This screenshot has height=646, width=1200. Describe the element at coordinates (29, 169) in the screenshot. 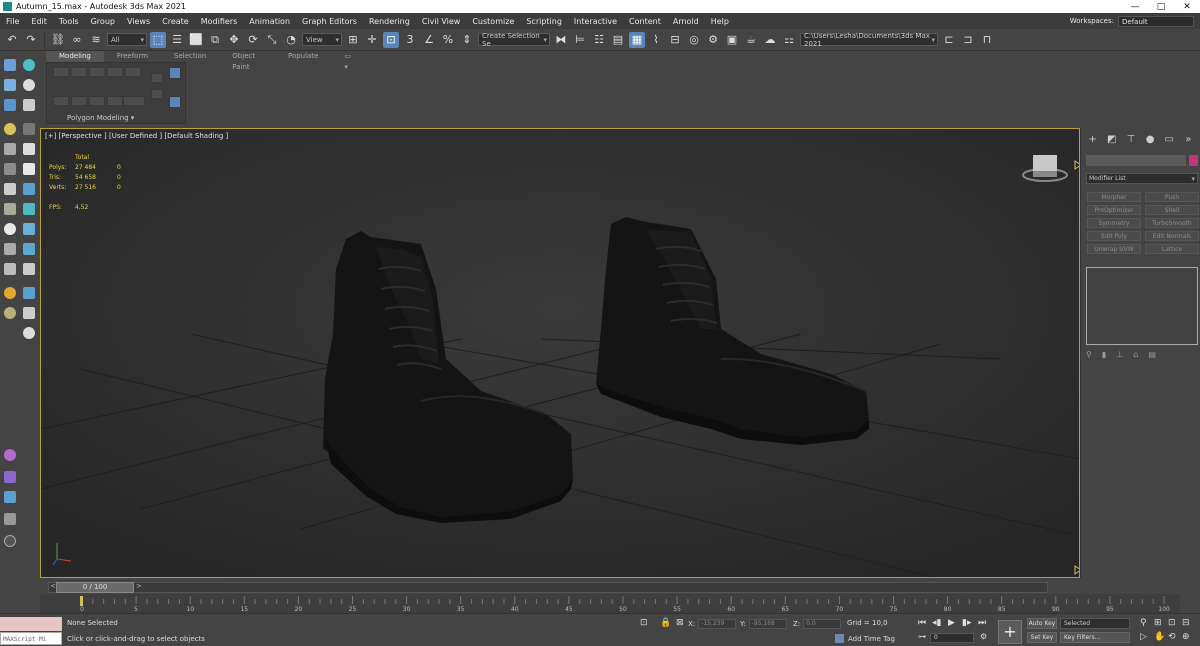

I see `motion-icon` at that location.